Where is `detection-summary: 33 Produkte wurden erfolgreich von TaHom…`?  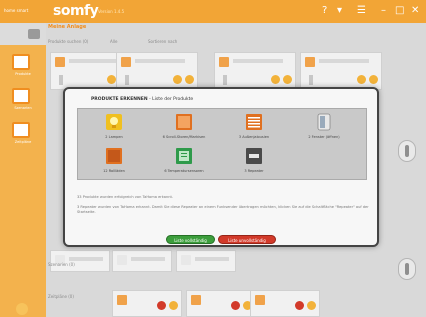 detection-summary: 33 Produkte wurden erfolgreich von TaHom… is located at coordinates (125, 197).